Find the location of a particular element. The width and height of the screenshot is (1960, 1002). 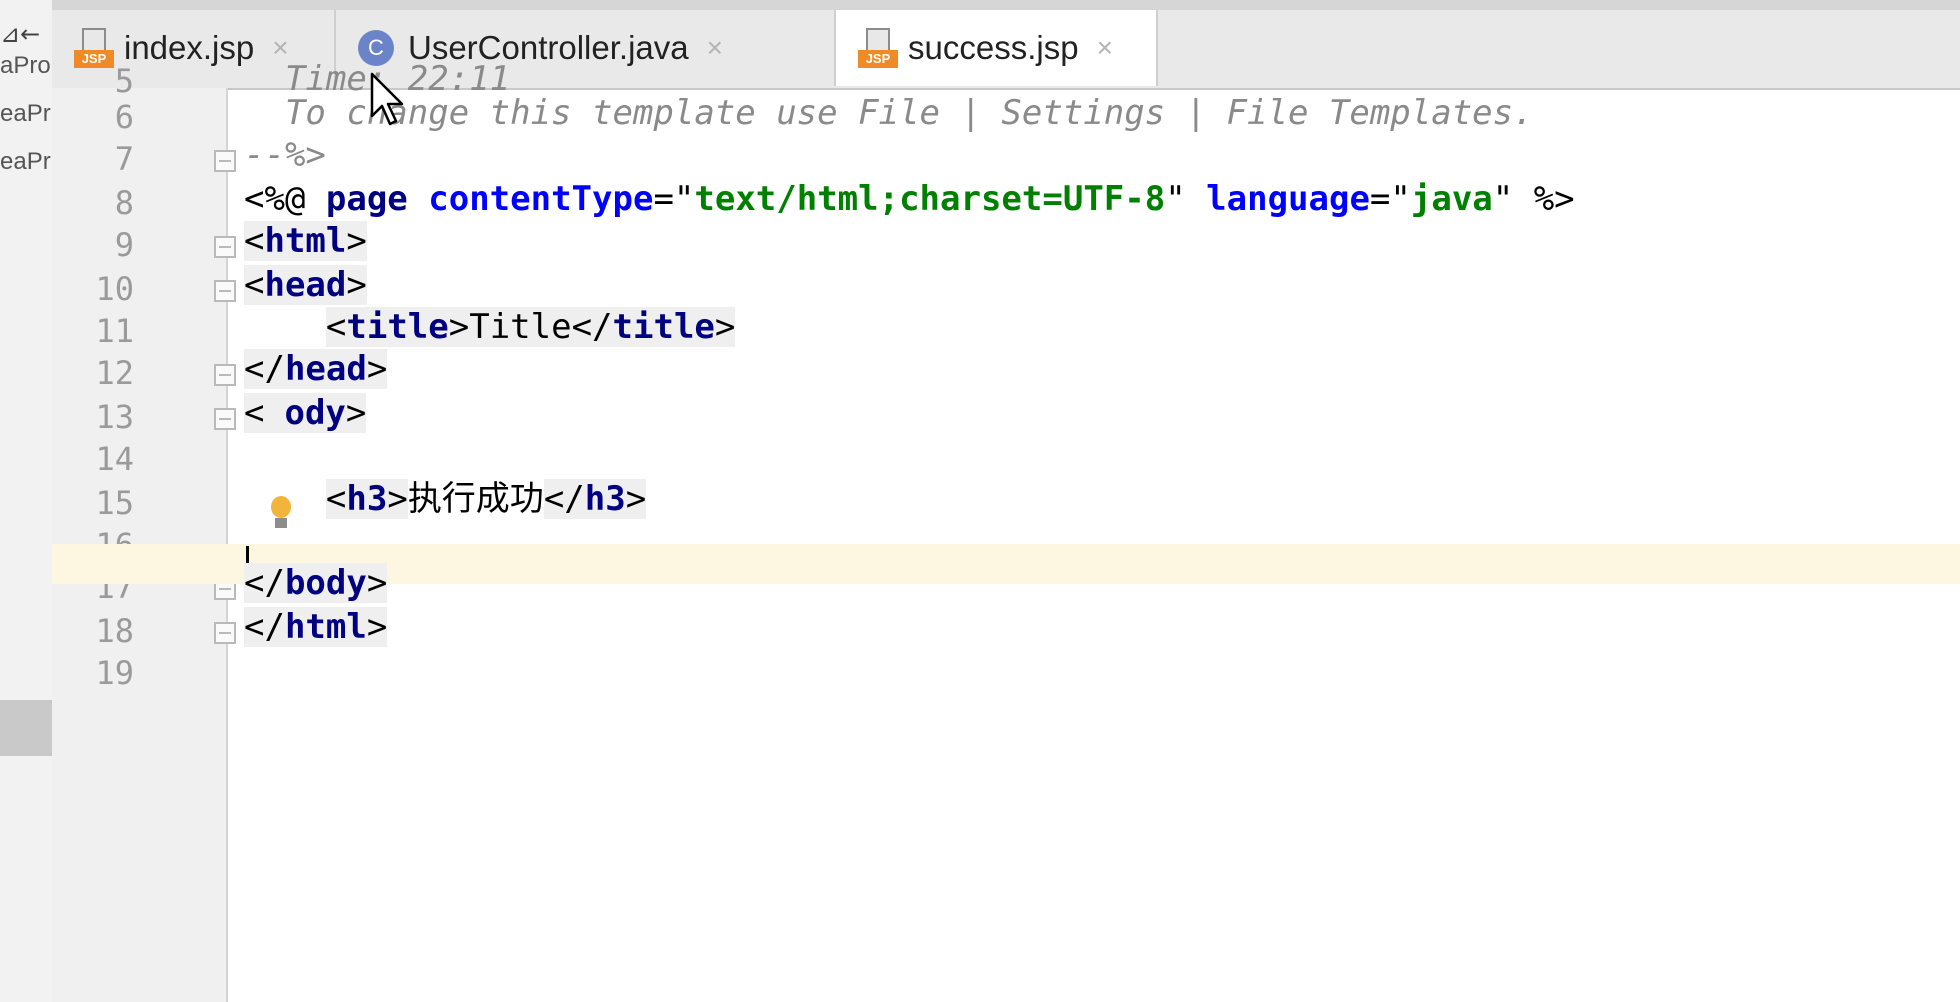

line-number: 19 is located at coordinates (114, 673).